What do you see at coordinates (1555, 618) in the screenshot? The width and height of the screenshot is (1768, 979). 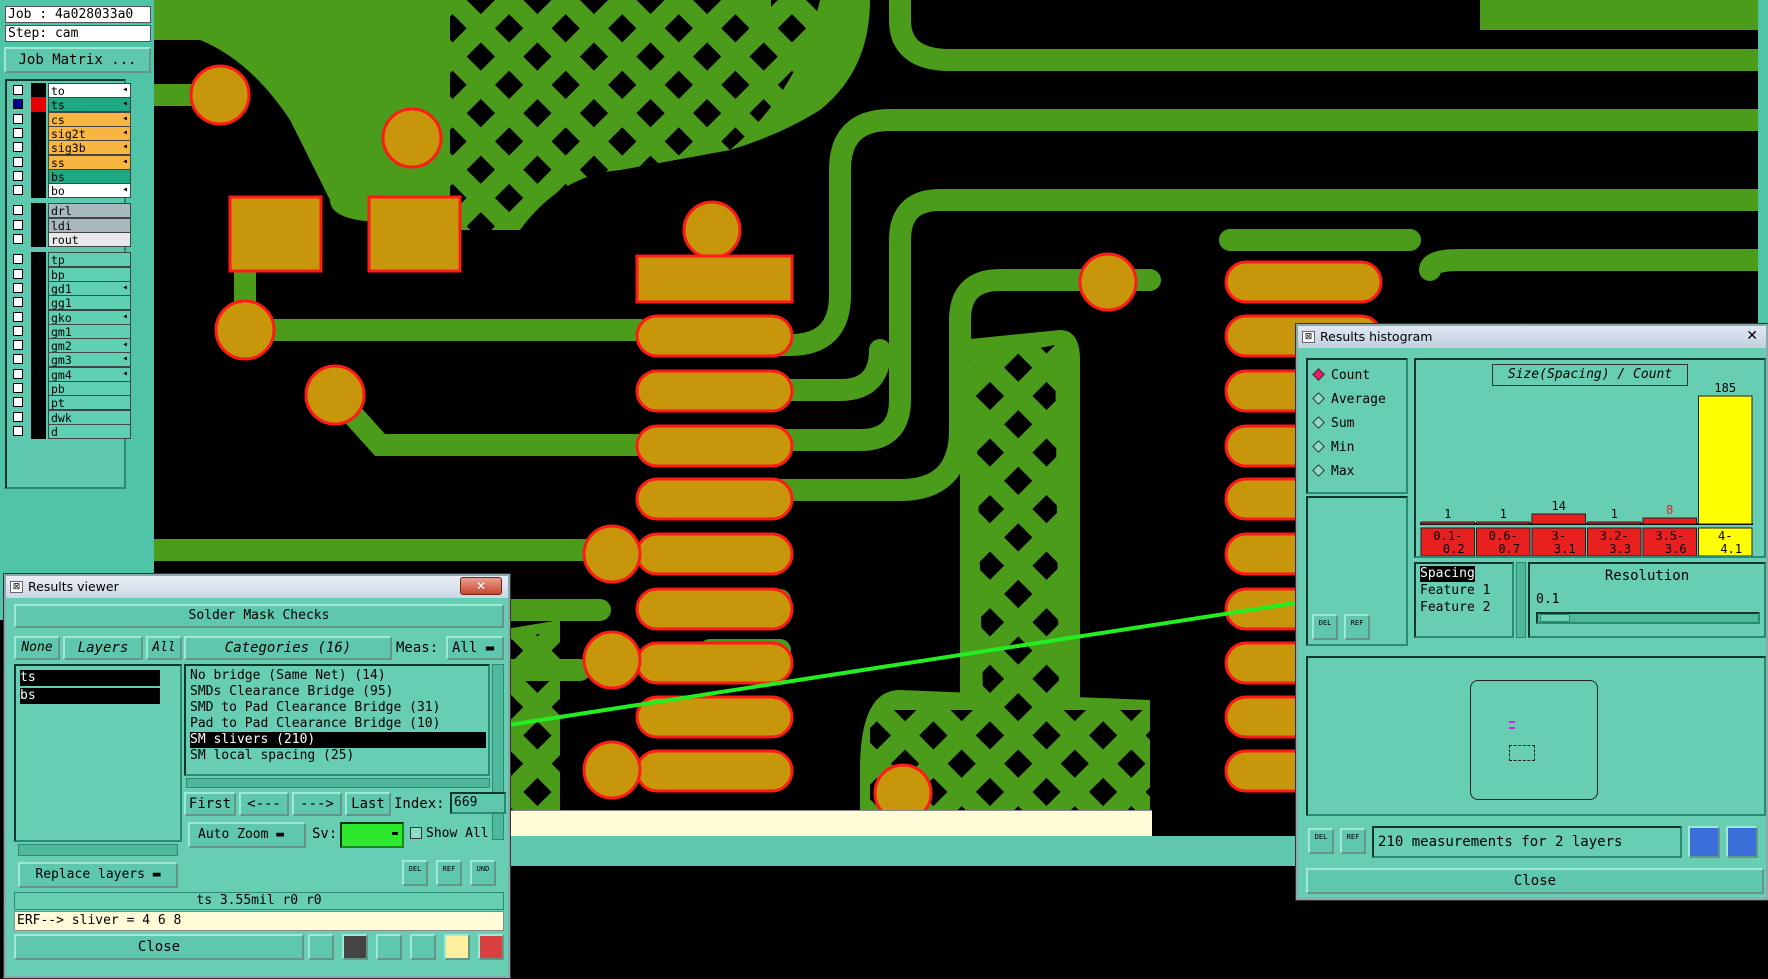 I see `slider-thumb` at bounding box center [1555, 618].